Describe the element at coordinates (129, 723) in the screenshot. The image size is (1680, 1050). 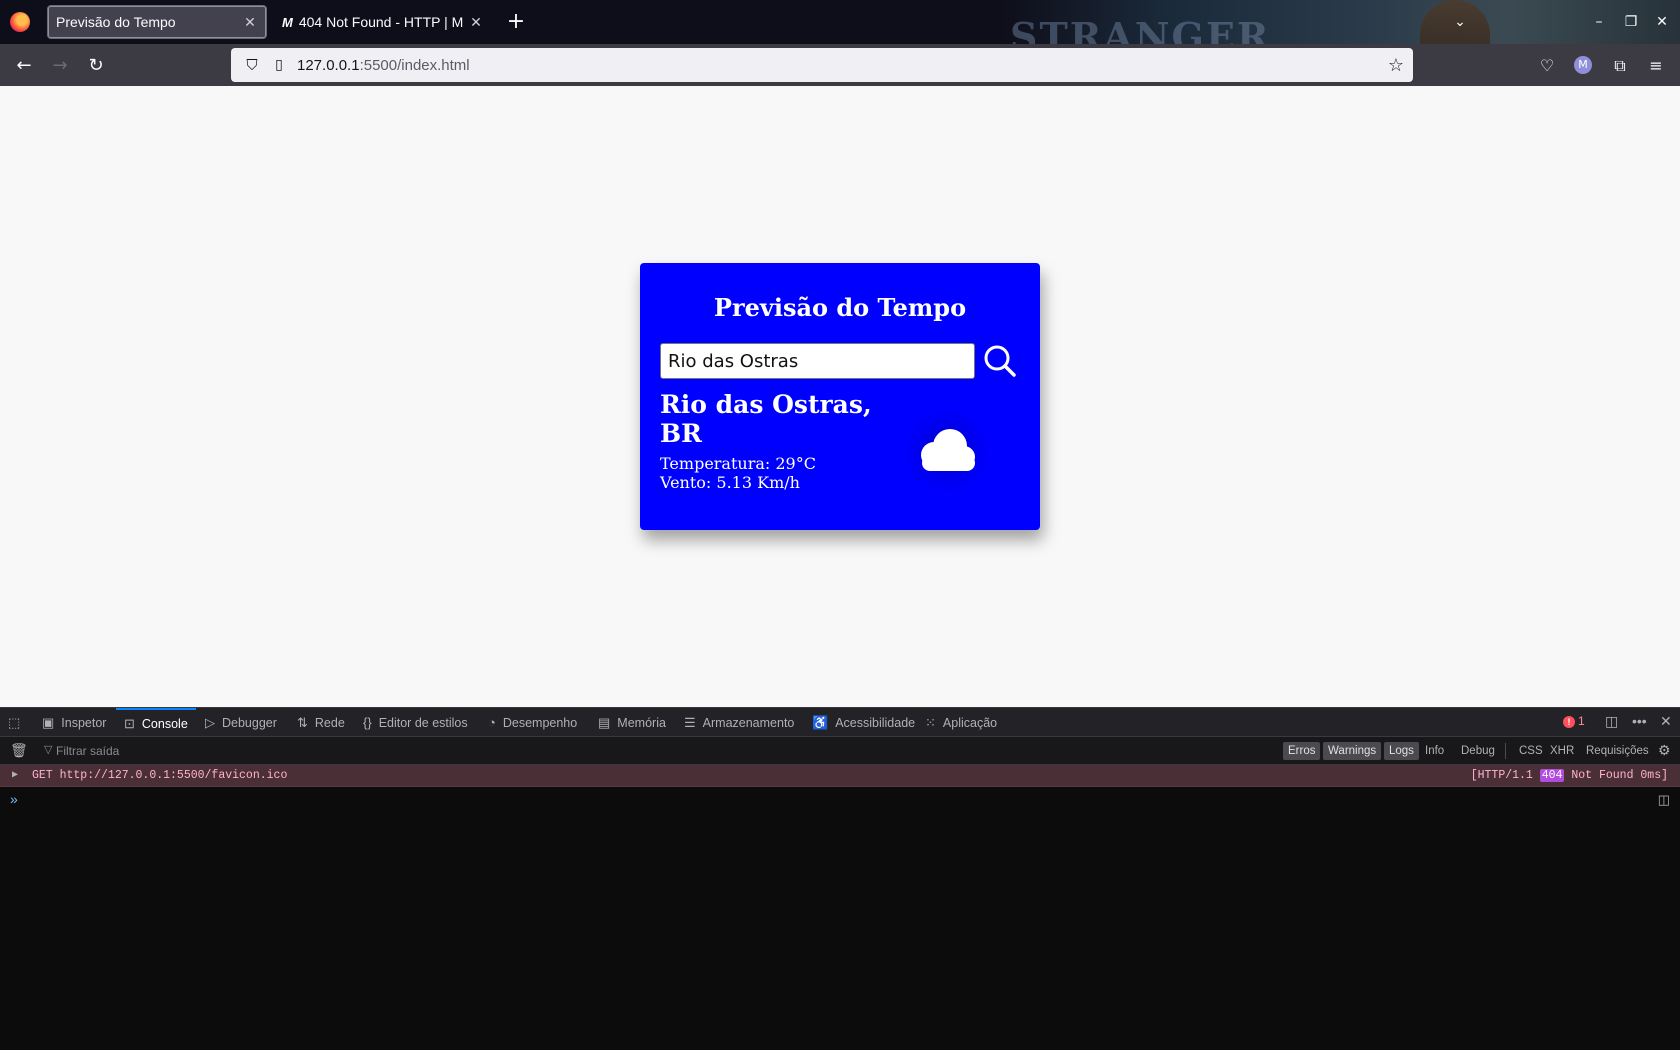
I see `console-icon: ⊡` at that location.